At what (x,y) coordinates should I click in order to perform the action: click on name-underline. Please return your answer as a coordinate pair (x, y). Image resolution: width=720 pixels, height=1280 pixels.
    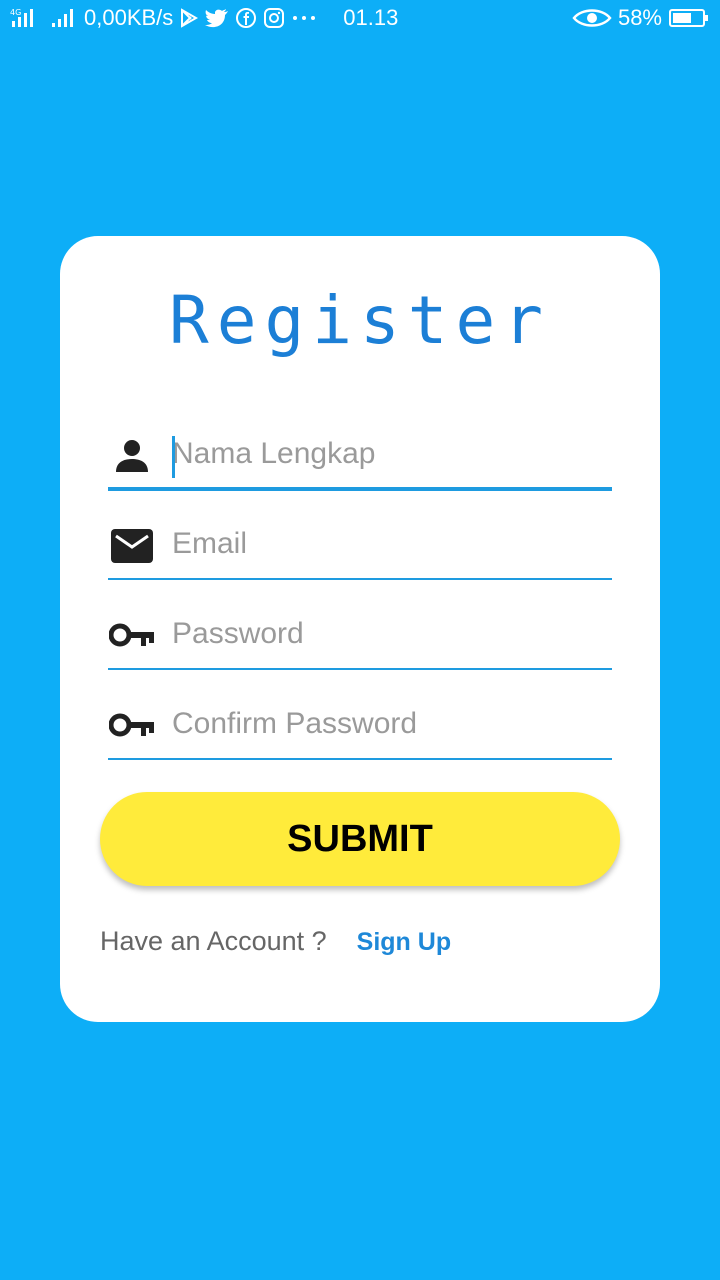
    Looking at the image, I should click on (360, 489).